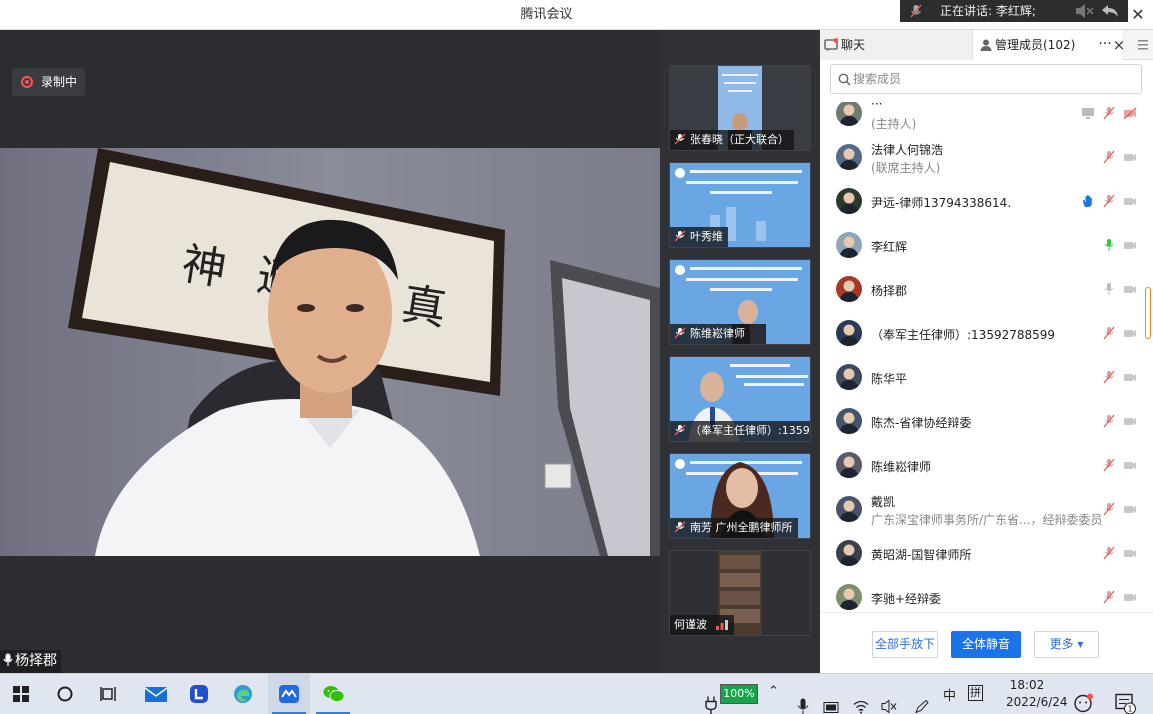 The image size is (1153, 714). Describe the element at coordinates (976, 158) in the screenshot. I see `member-info: 法律人何锦浩 (联席主持人)` at that location.